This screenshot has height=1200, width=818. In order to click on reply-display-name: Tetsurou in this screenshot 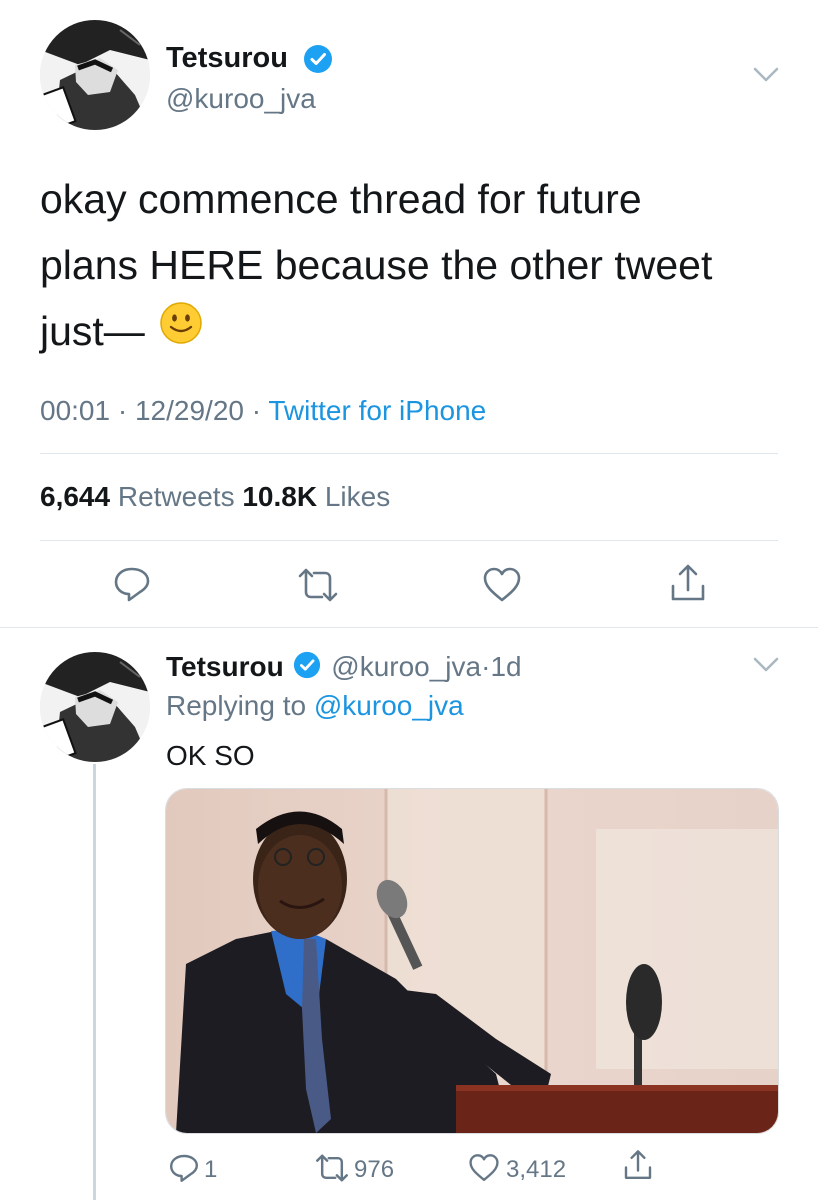, I will do `click(225, 666)`.